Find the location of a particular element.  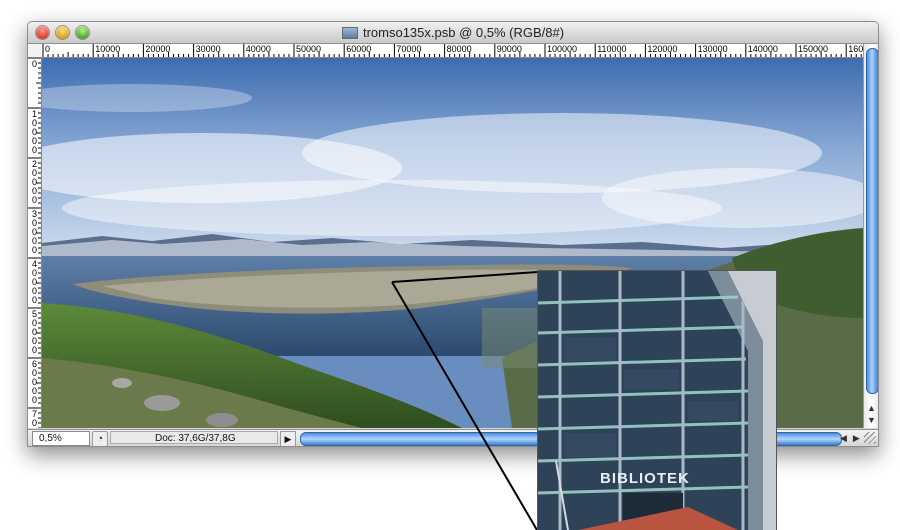

horizontal-ruler-label: 130000 is located at coordinates (712, 49).